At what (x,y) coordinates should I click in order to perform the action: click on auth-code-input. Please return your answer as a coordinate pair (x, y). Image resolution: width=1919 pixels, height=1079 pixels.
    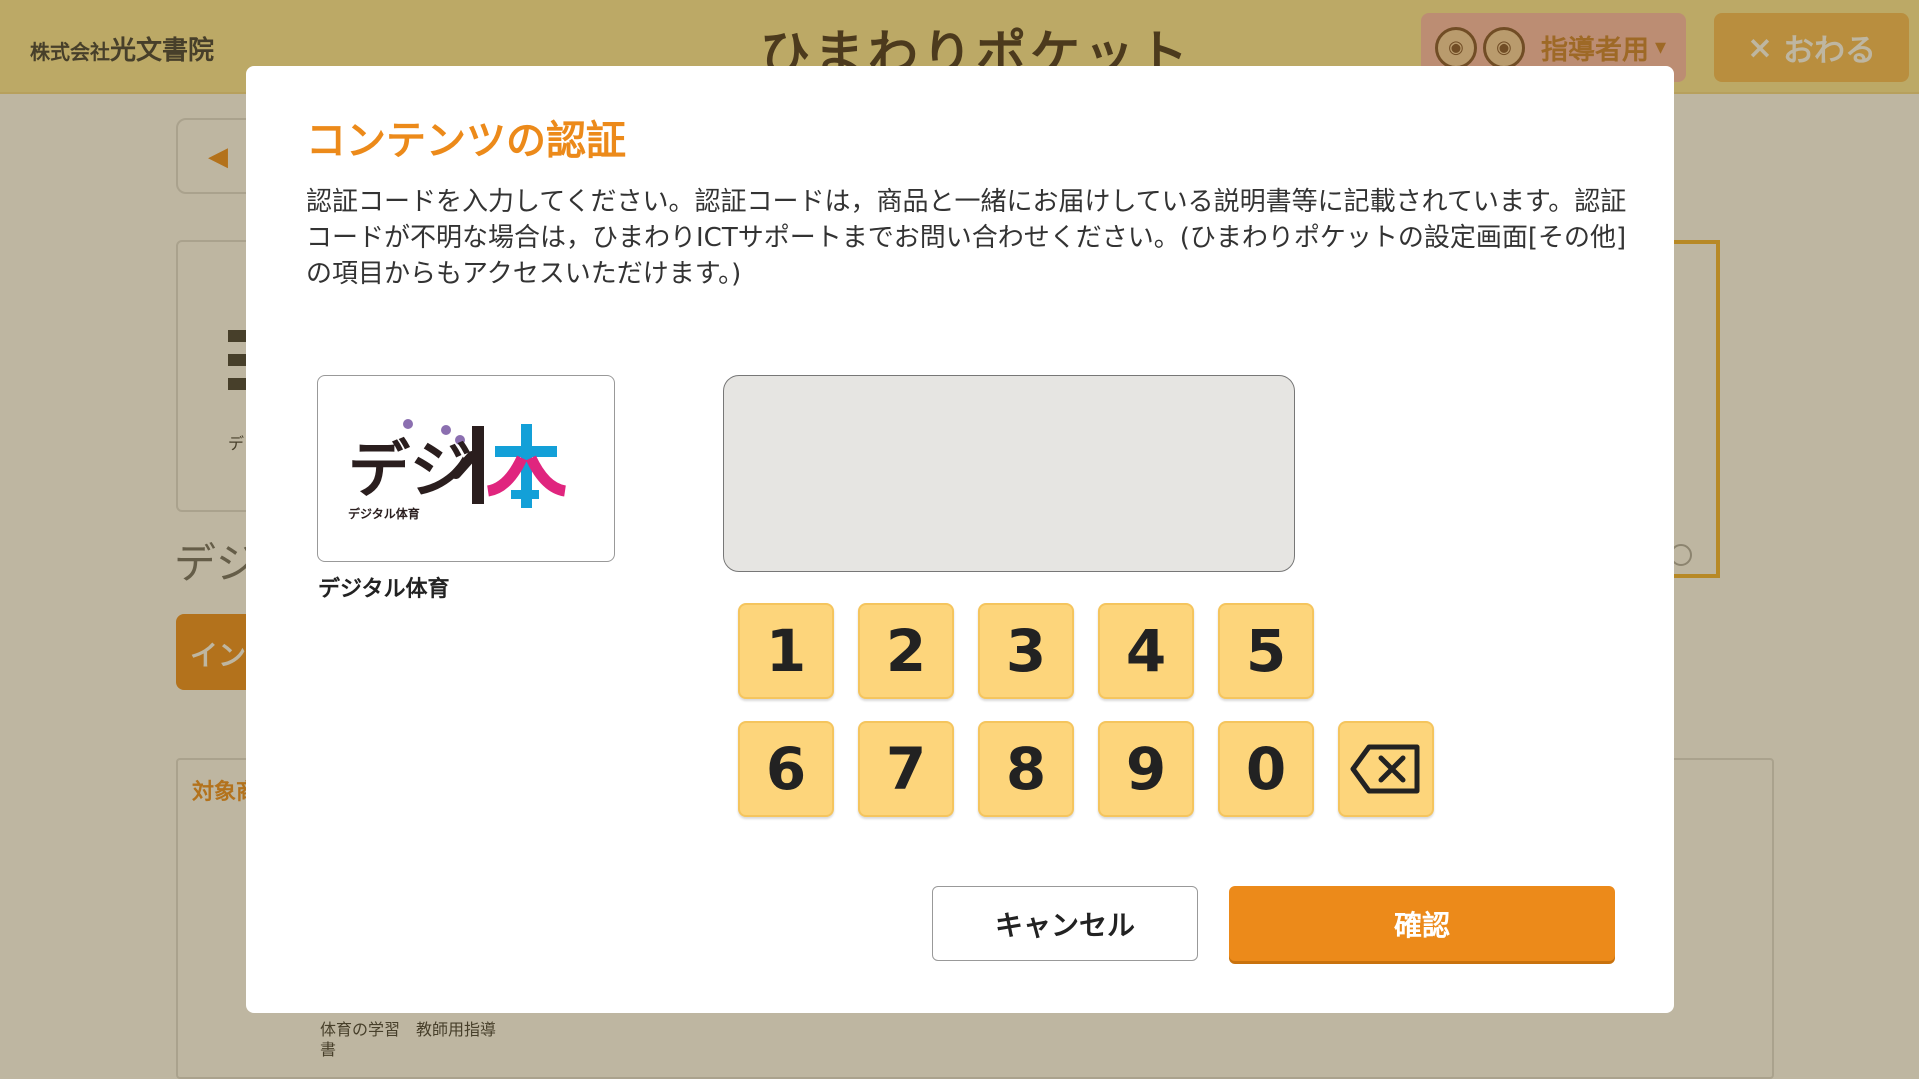
    Looking at the image, I should click on (1009, 473).